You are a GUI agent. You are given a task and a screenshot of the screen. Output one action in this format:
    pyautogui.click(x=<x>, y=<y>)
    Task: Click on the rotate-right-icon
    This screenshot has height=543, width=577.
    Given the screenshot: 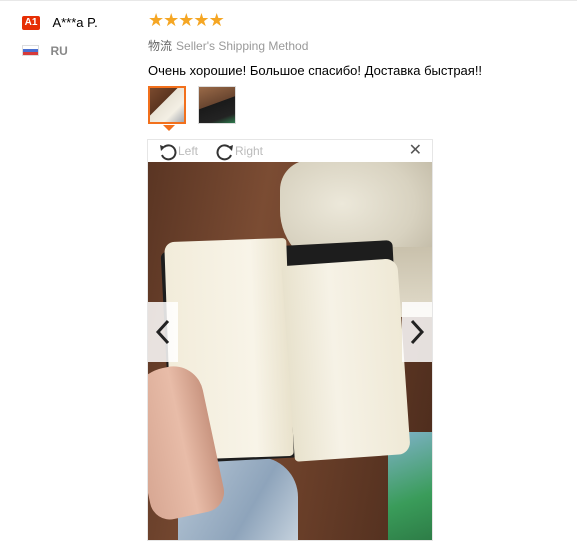 What is the action you would take?
    pyautogui.click(x=224, y=152)
    